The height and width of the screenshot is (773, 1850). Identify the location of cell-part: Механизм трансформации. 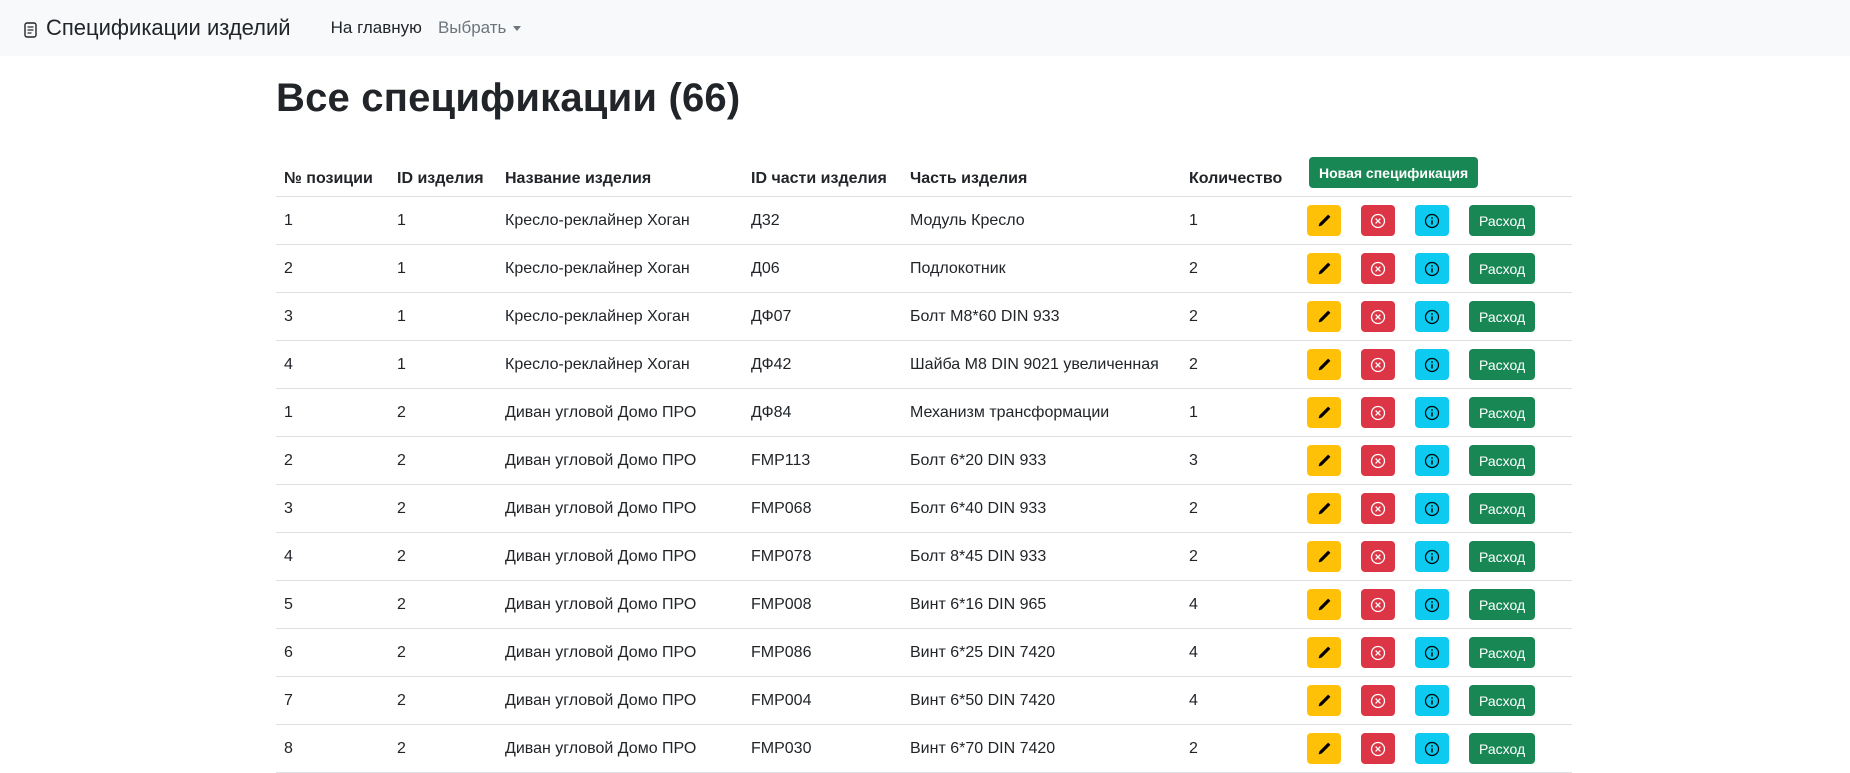
(1041, 412).